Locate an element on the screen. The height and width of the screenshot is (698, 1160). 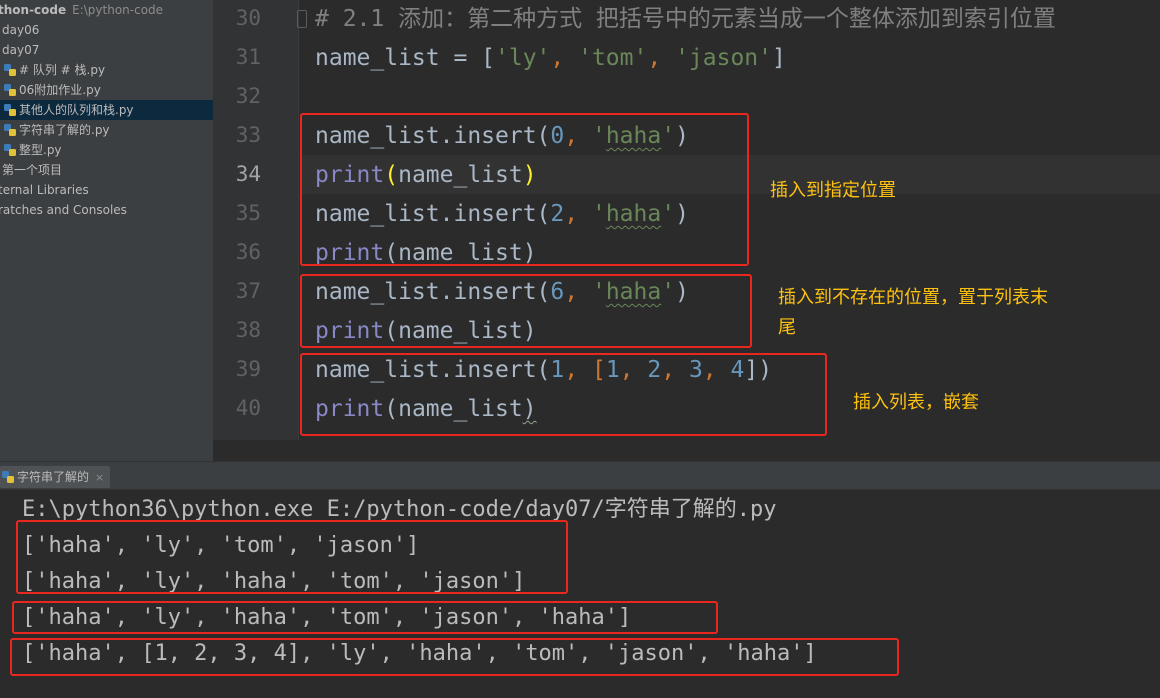
run-tab-label: 字符串了解的 is located at coordinates (53, 477).